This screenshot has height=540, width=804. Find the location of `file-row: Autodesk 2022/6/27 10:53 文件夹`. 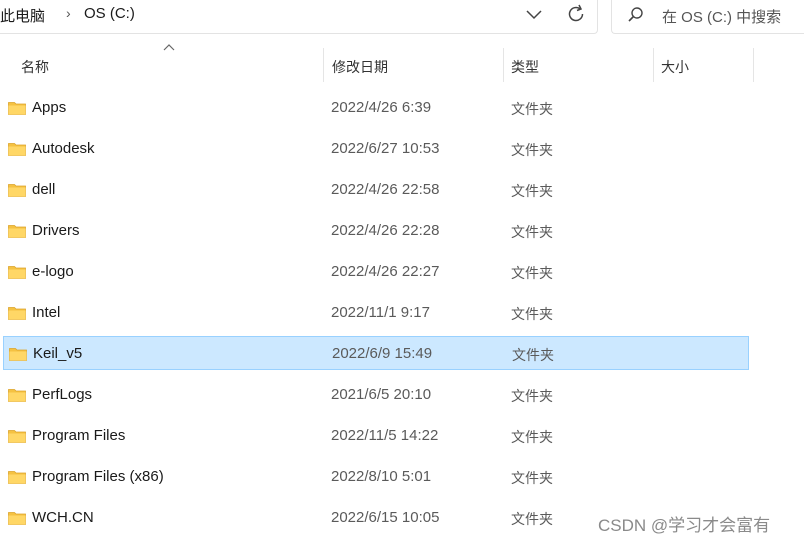

file-row: Autodesk 2022/6/27 10:53 文件夹 is located at coordinates (376, 149).